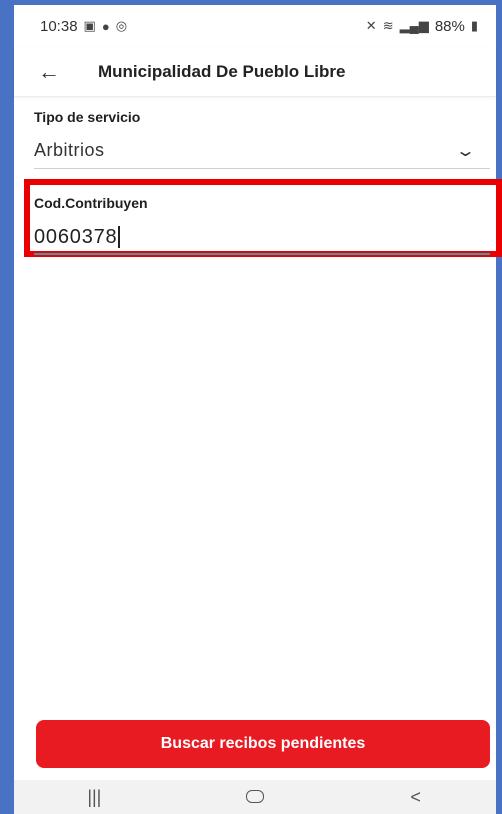  Describe the element at coordinates (388, 25) in the screenshot. I see `wifi-icon: ≋` at that location.